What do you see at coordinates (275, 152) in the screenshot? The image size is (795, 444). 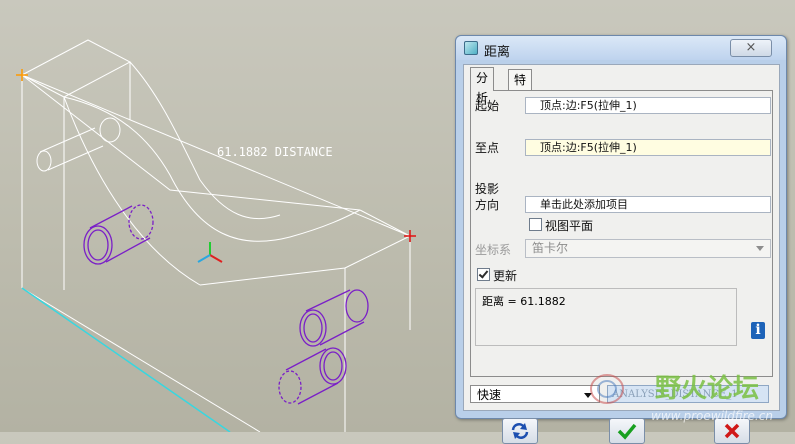 I see `distance-dimension-label: 61.1882 DISTANCE` at bounding box center [275, 152].